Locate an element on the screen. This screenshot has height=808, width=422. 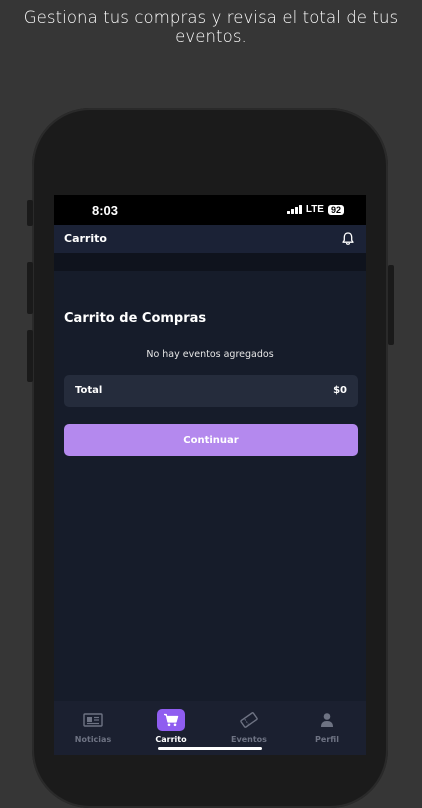
network-label: LTE is located at coordinates (314, 209).